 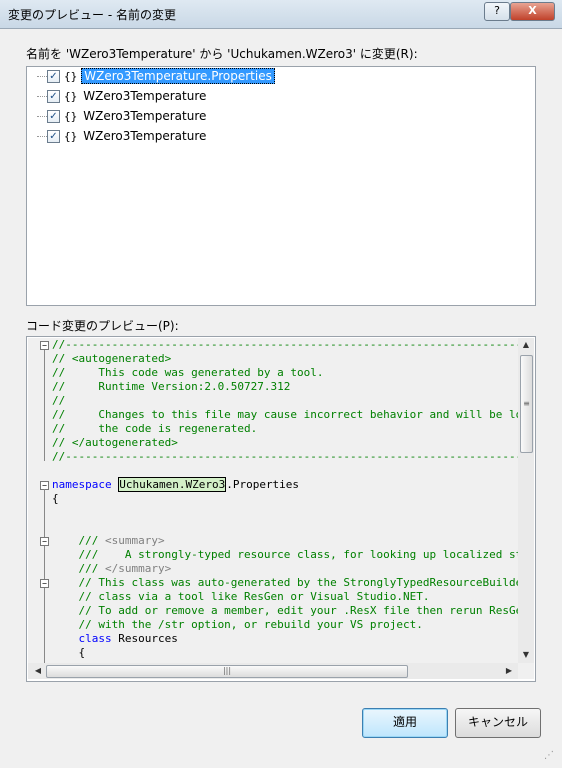 What do you see at coordinates (171, 386) in the screenshot?
I see `code-line: // Runtime Version:2.0.50727.312` at bounding box center [171, 386].